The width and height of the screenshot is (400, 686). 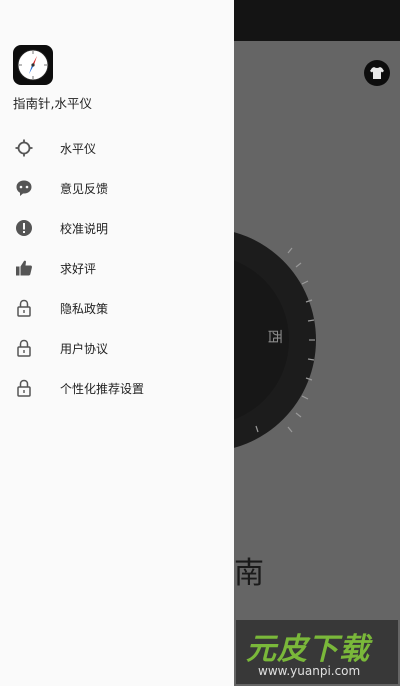 What do you see at coordinates (78, 148) in the screenshot?
I see `menu-item-label: 水平仪` at bounding box center [78, 148].